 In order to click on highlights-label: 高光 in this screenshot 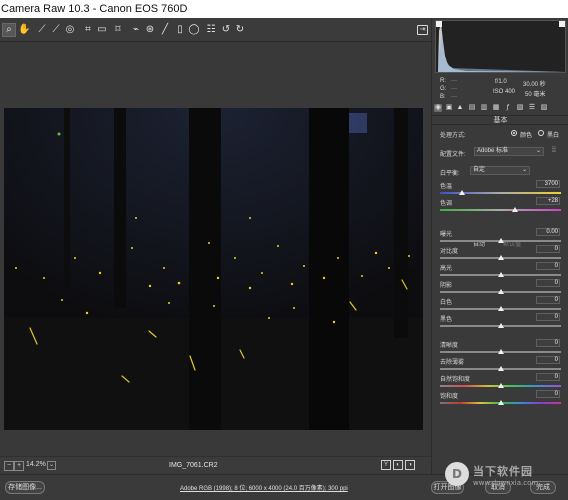, I will do `click(446, 269)`.